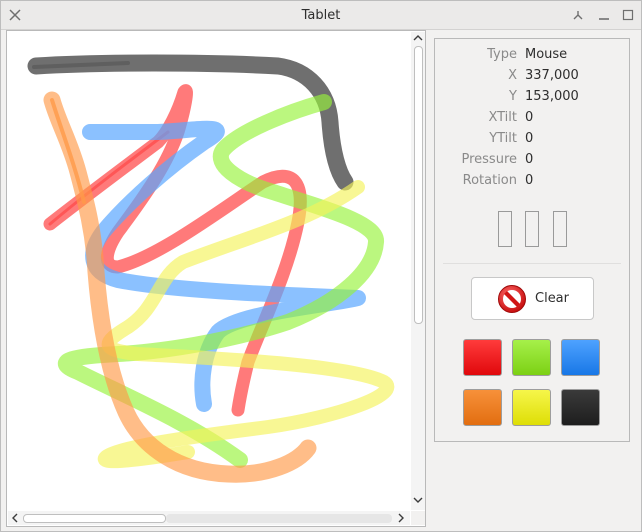  Describe the element at coordinates (482, 407) in the screenshot. I see `swatch-orange` at that location.